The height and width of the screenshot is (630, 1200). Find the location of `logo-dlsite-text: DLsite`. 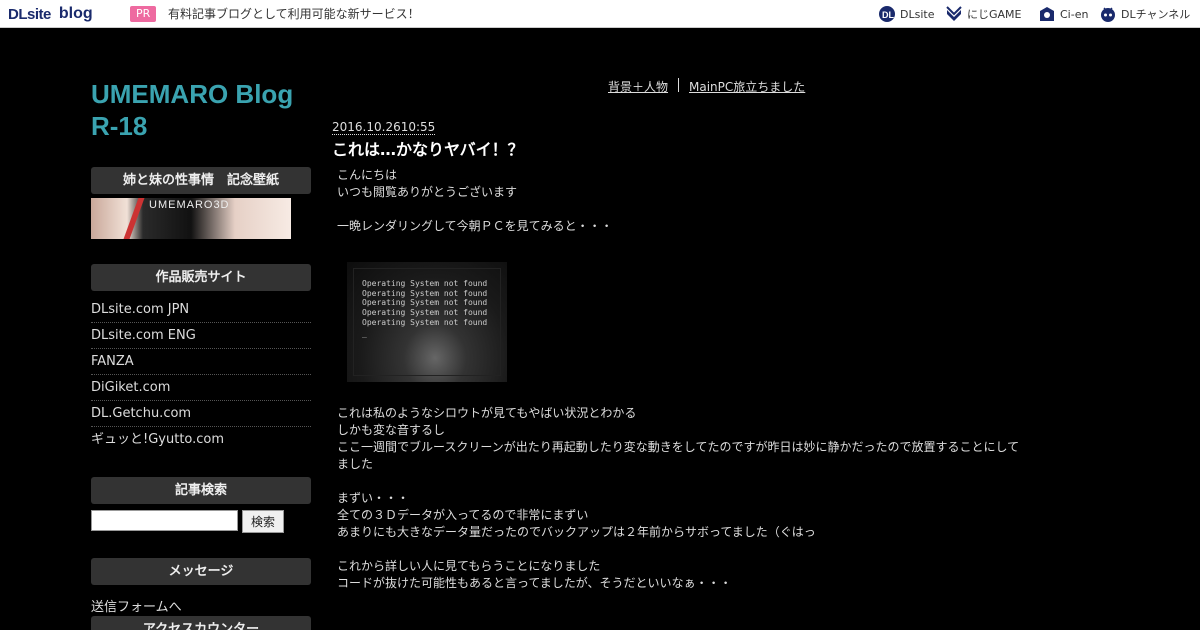

logo-dlsite-text: DLsite is located at coordinates (29, 14).